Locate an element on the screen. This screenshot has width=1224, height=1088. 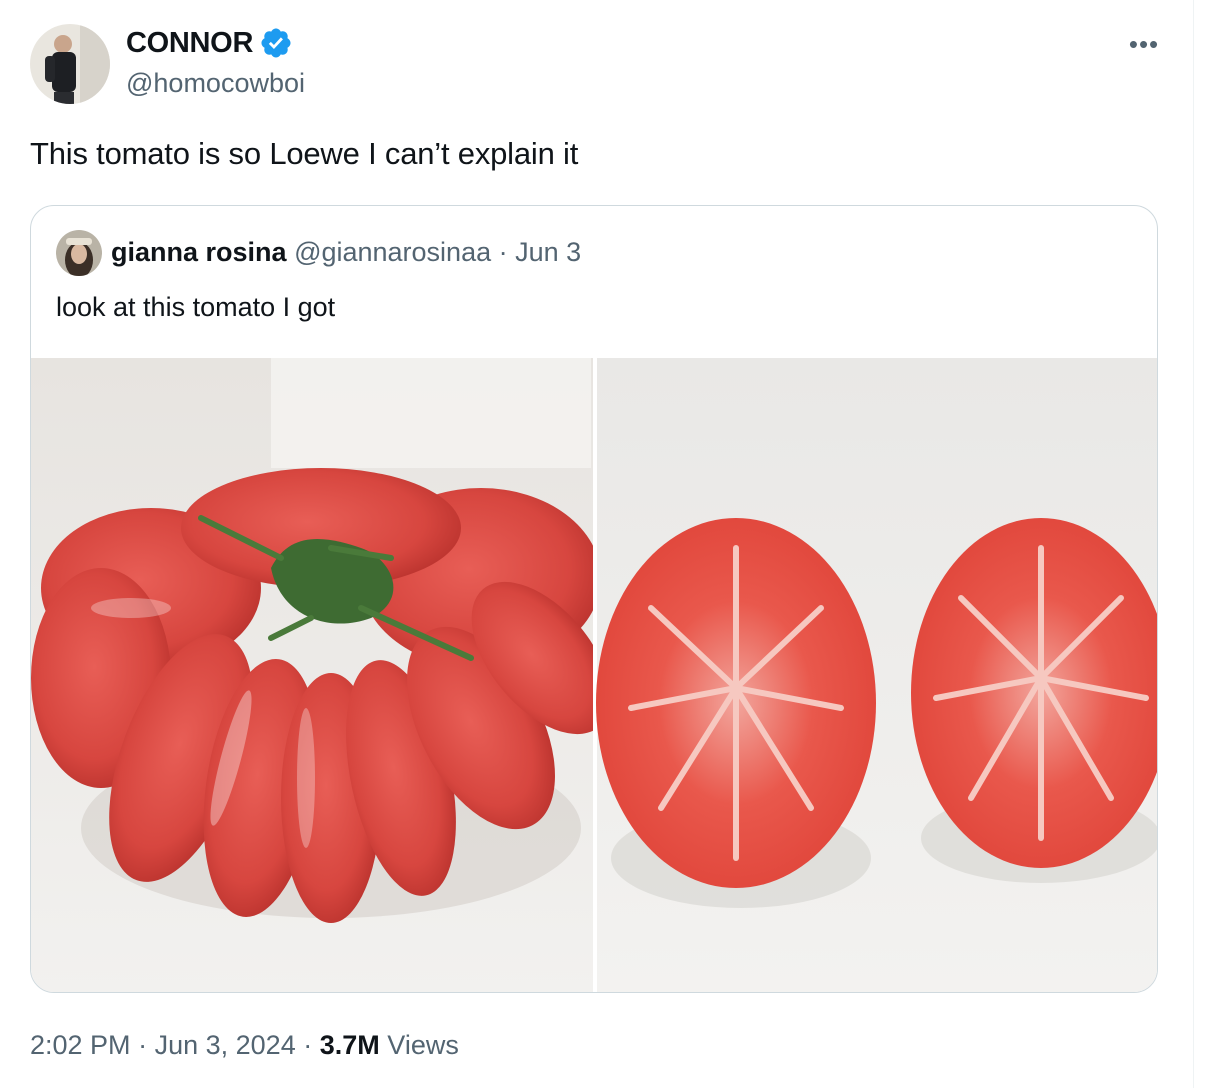
tweet-time: 2:02 PM is located at coordinates (80, 1045).